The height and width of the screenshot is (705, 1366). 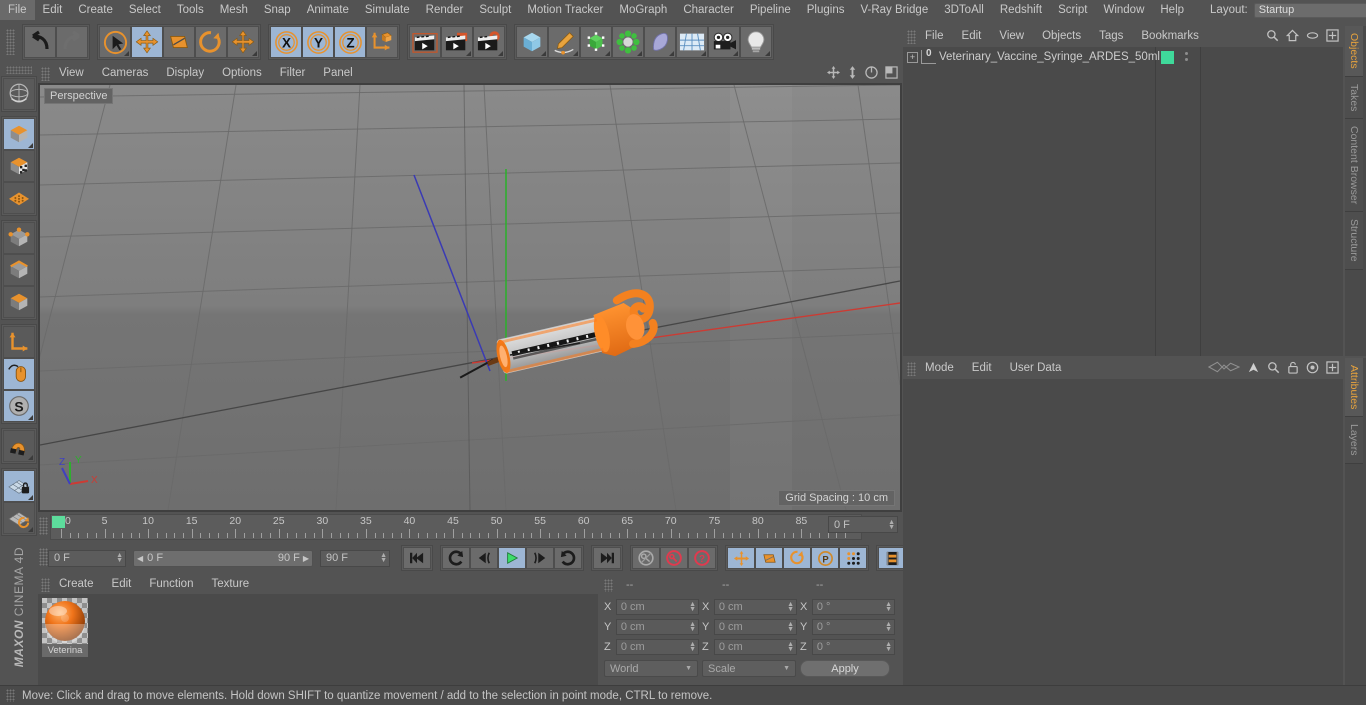 What do you see at coordinates (19, 198) in the screenshot?
I see `uv-mesh-icon` at bounding box center [19, 198].